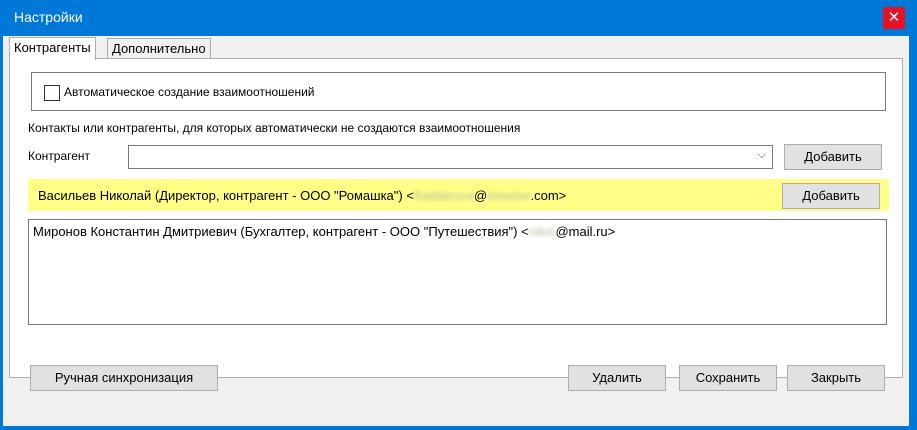 The height and width of the screenshot is (430, 917). Describe the element at coordinates (124, 378) in the screenshot. I see `manual-sync-button: Ручная синхронизация` at that location.